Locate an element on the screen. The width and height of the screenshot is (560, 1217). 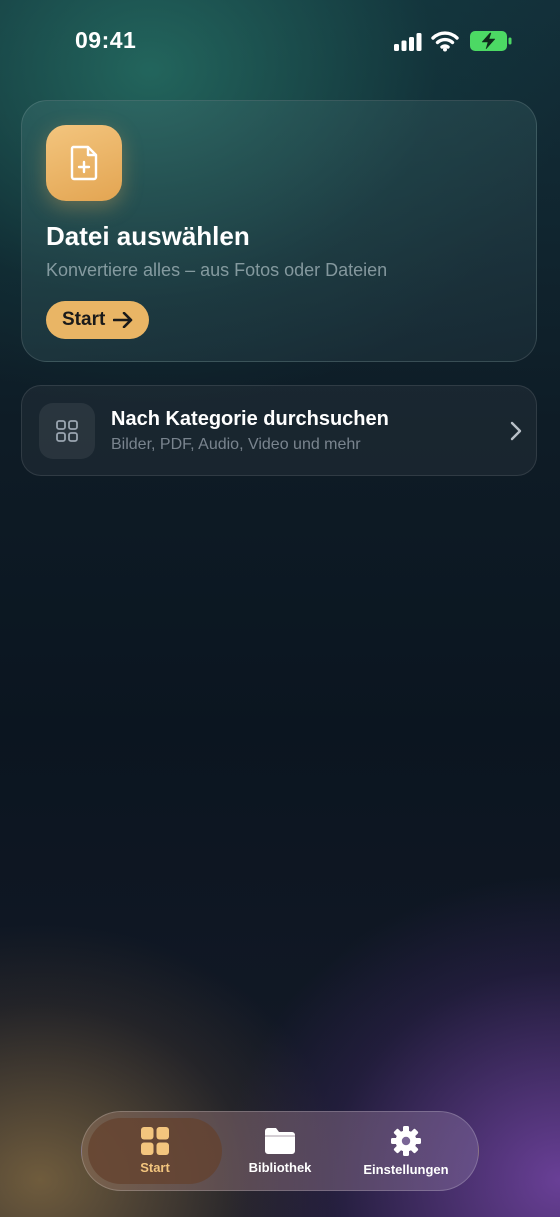
category-subtitle: Bilder, PDF, Audio, Video und mehr is located at coordinates (236, 444).